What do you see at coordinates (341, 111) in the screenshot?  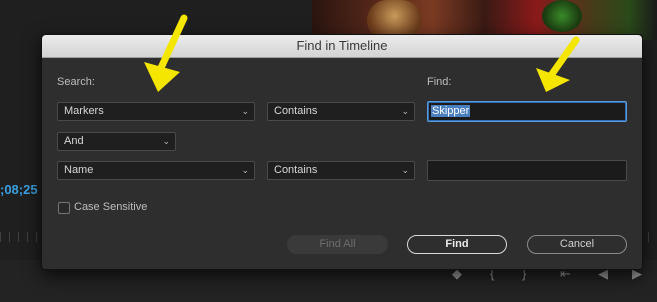 I see `operator-select-1: Contains ⌄` at bounding box center [341, 111].